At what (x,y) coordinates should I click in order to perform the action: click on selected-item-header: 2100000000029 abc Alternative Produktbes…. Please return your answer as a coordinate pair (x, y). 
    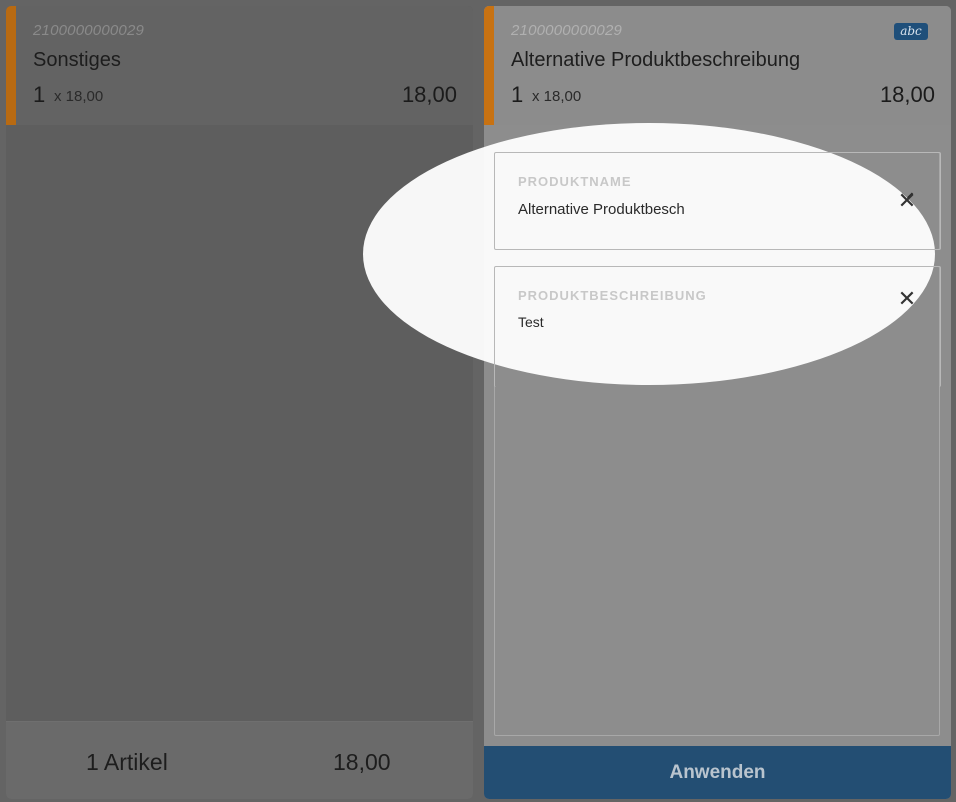
    Looking at the image, I should click on (717, 65).